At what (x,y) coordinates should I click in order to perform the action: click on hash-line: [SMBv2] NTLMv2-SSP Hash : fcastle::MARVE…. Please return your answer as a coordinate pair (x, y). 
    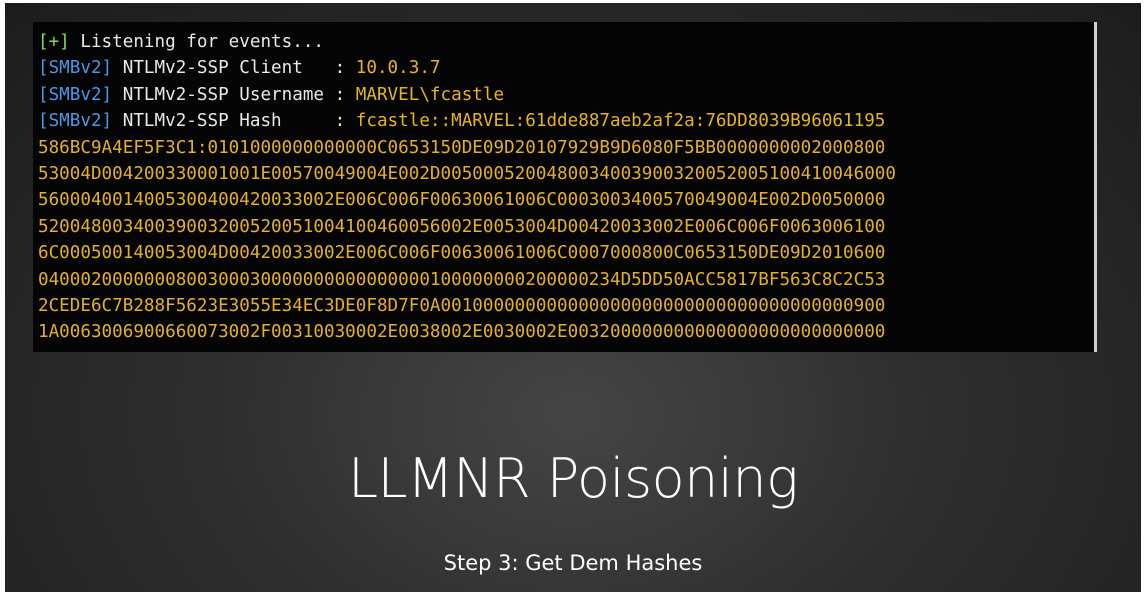
    Looking at the image, I should click on (567, 121).